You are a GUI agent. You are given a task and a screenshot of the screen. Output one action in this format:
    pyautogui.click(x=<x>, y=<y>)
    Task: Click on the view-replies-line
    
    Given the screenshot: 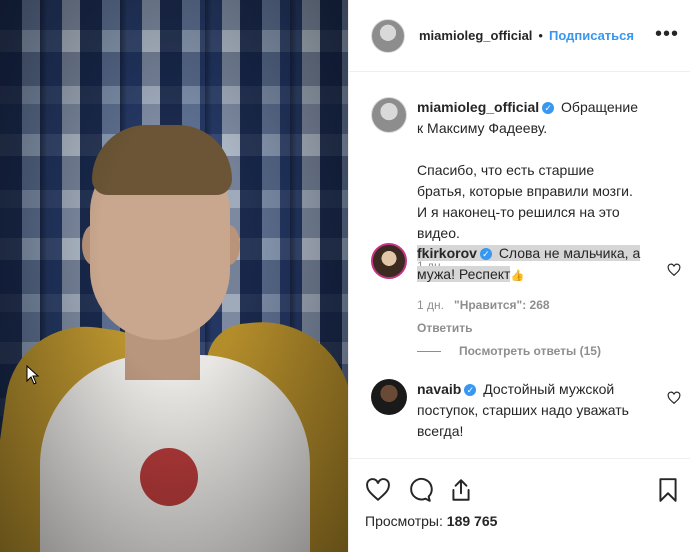 What is the action you would take?
    pyautogui.click(x=429, y=351)
    